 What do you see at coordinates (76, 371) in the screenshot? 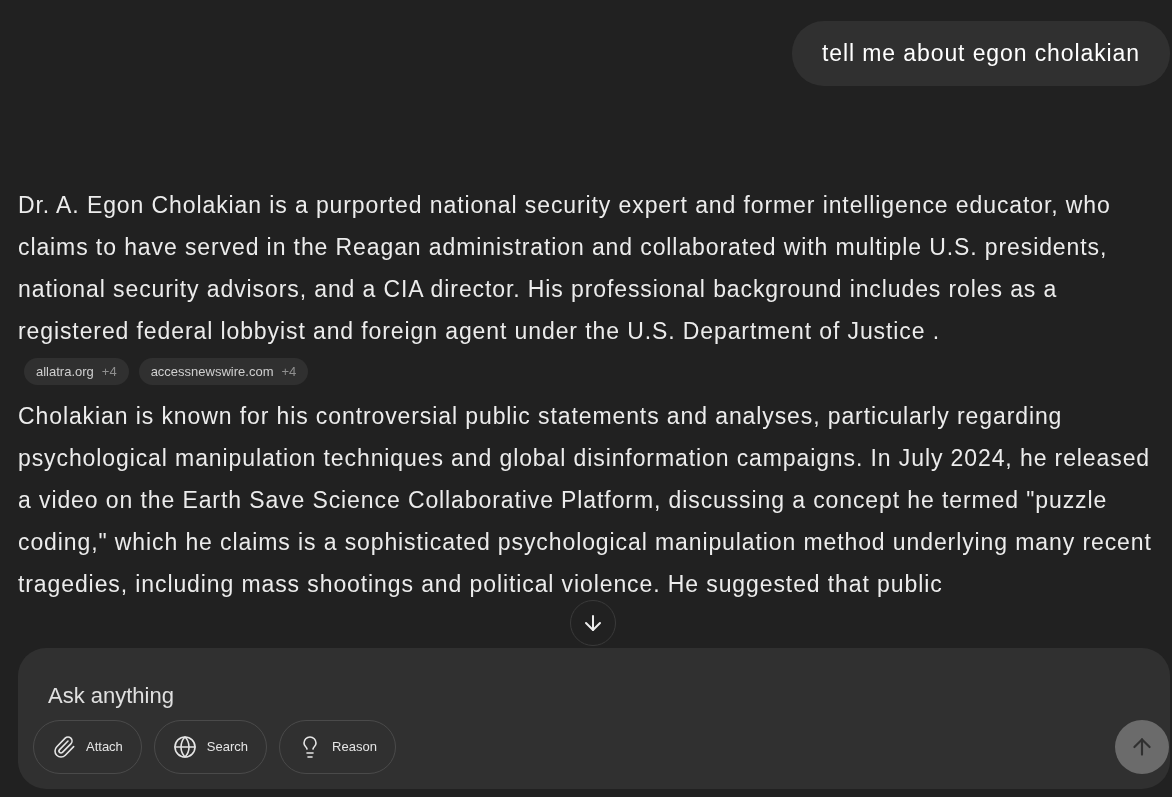
I see `source-chip: allatra.org +4` at bounding box center [76, 371].